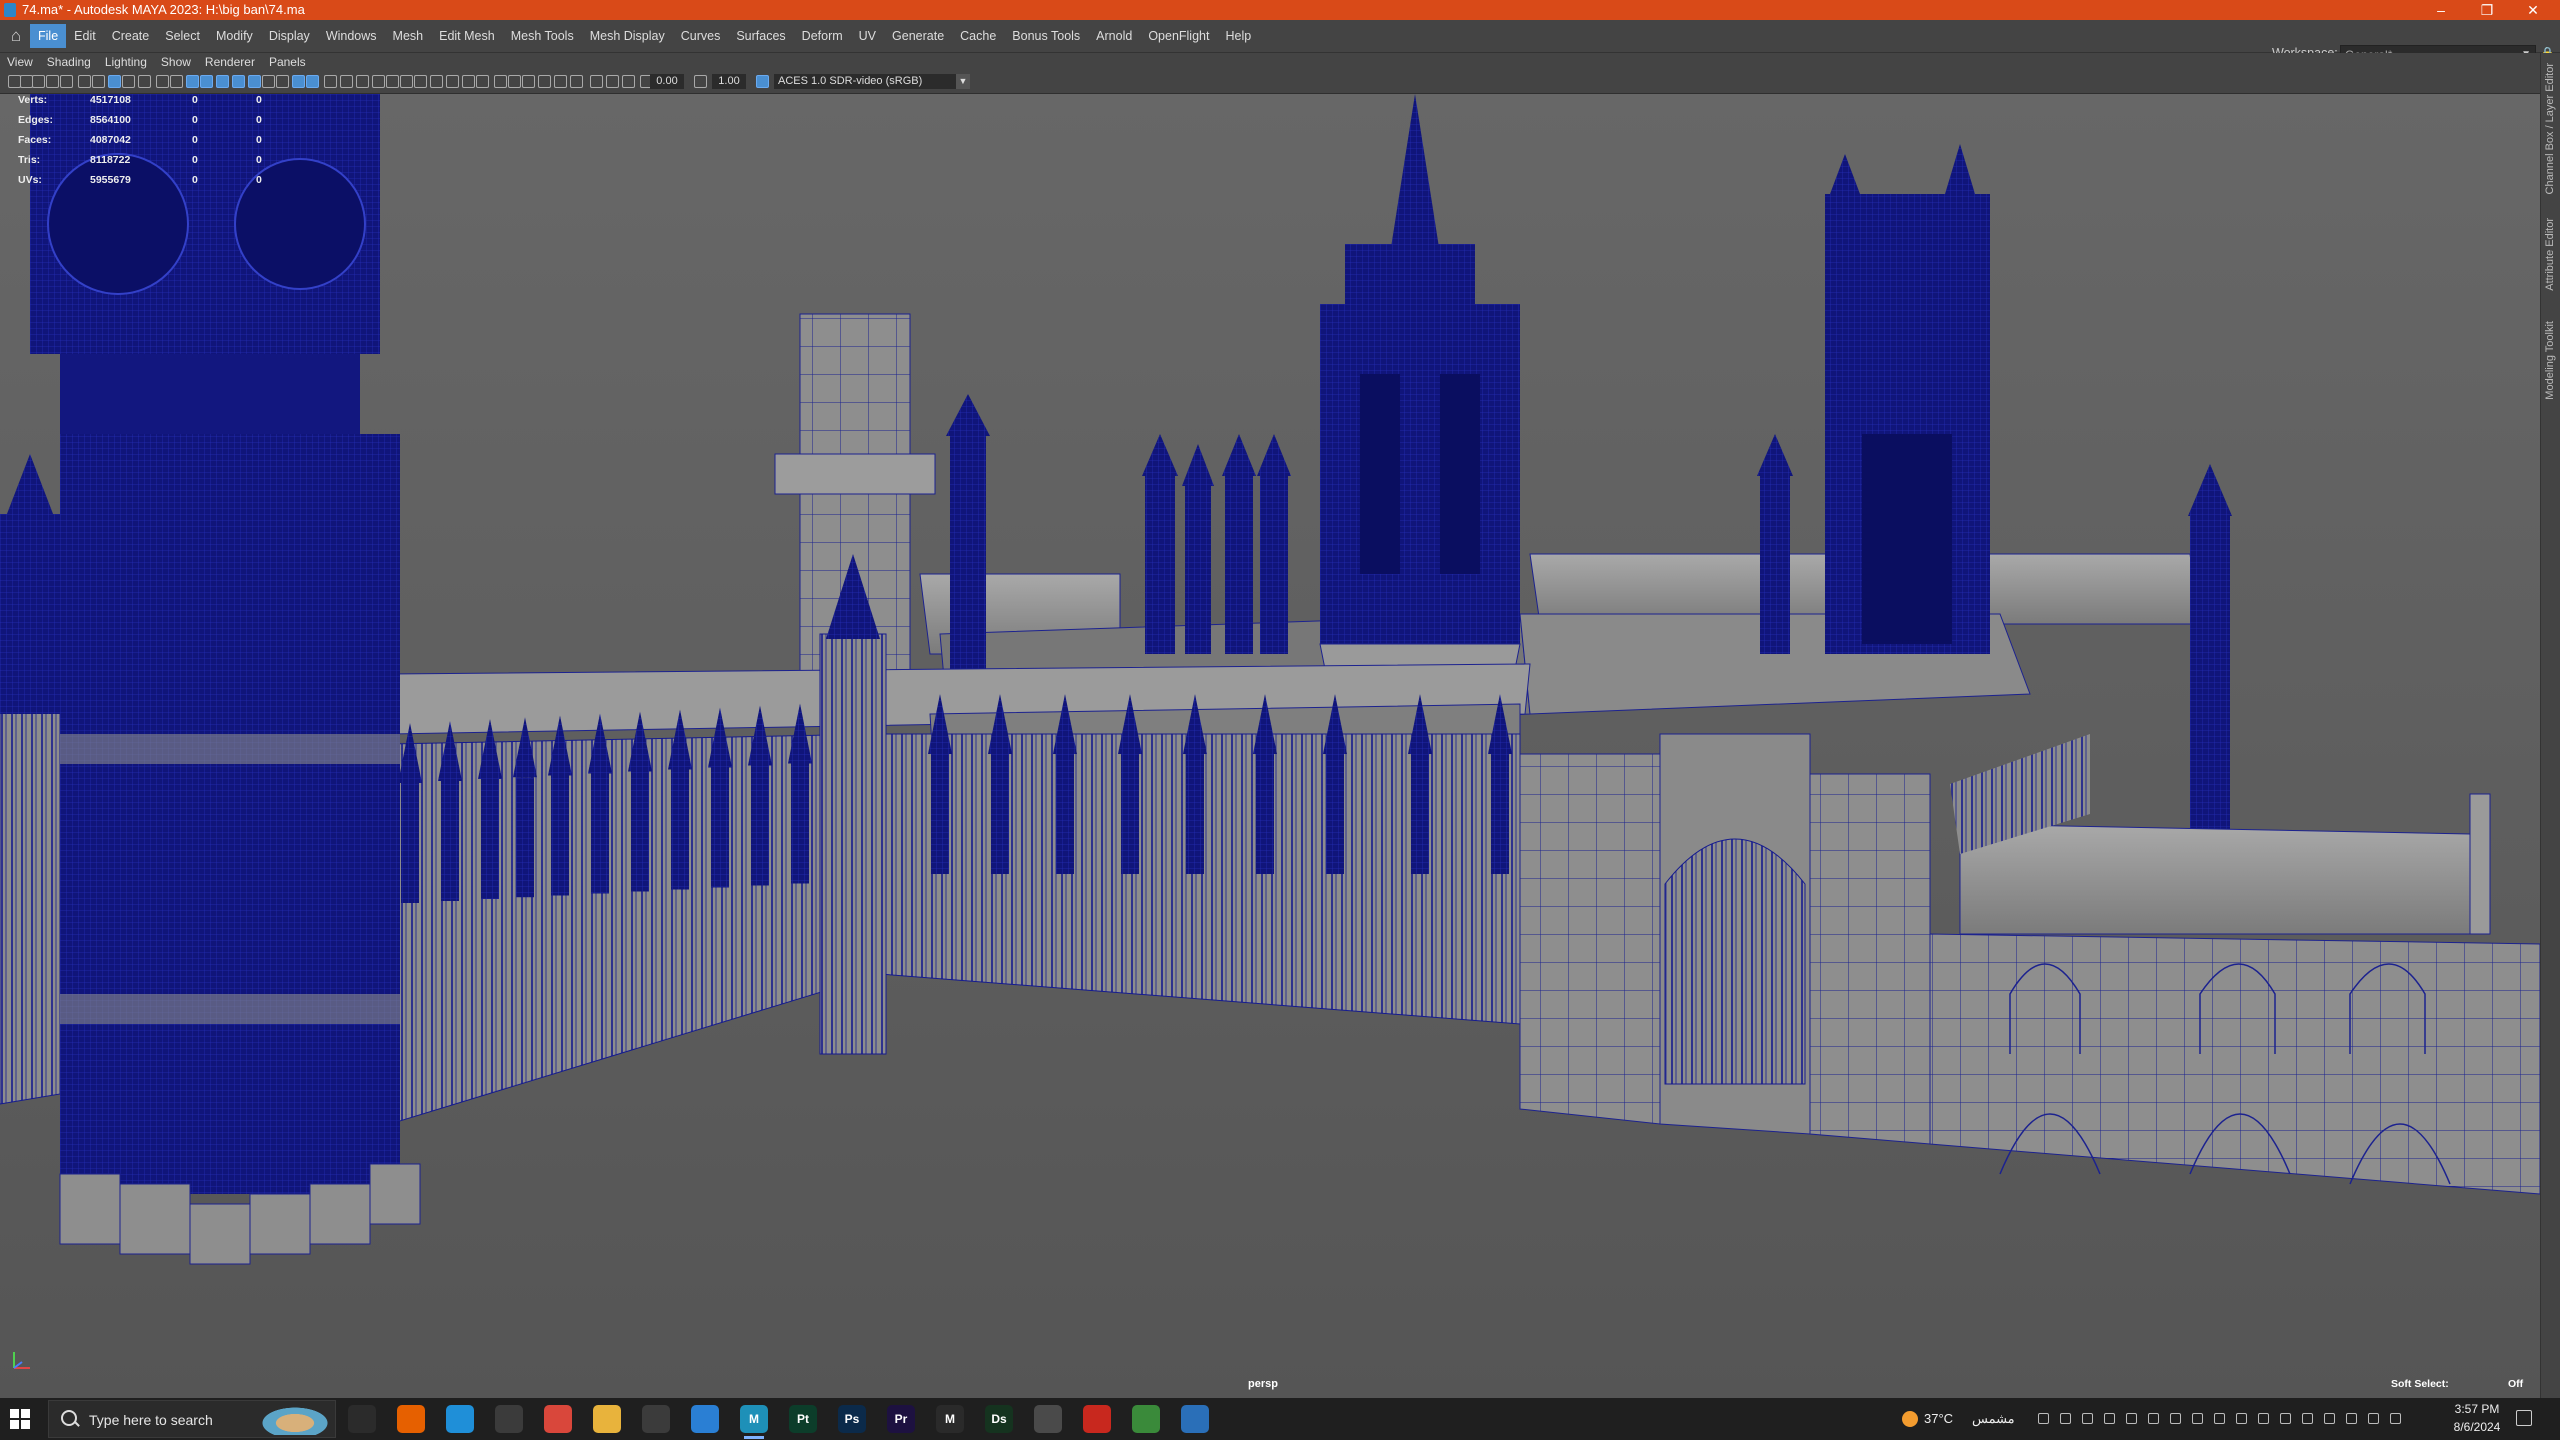  I want to click on panel-menu-show: Show, so click(176, 62).